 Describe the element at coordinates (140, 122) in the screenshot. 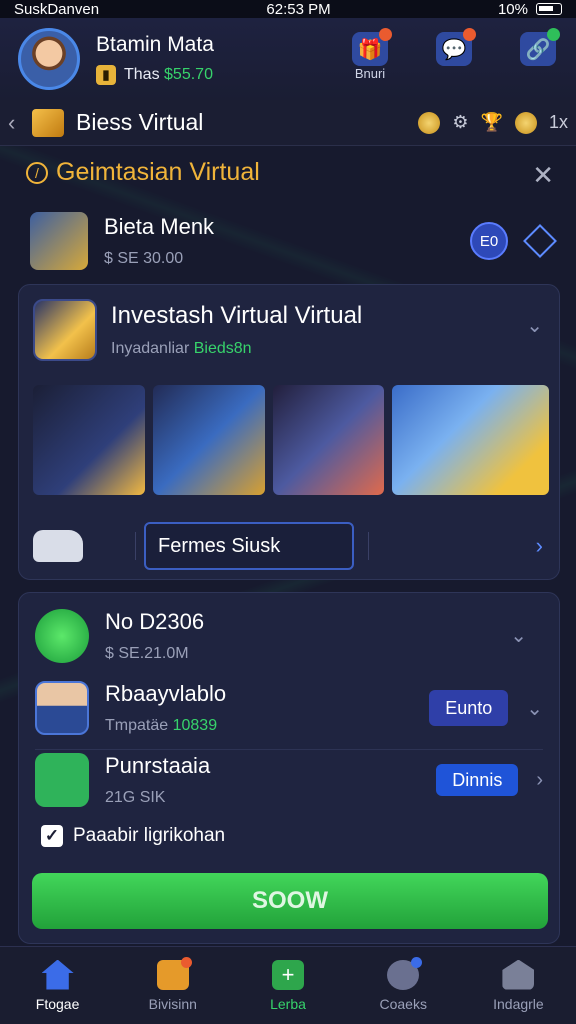

I see `page-title: Biess Virtual` at that location.